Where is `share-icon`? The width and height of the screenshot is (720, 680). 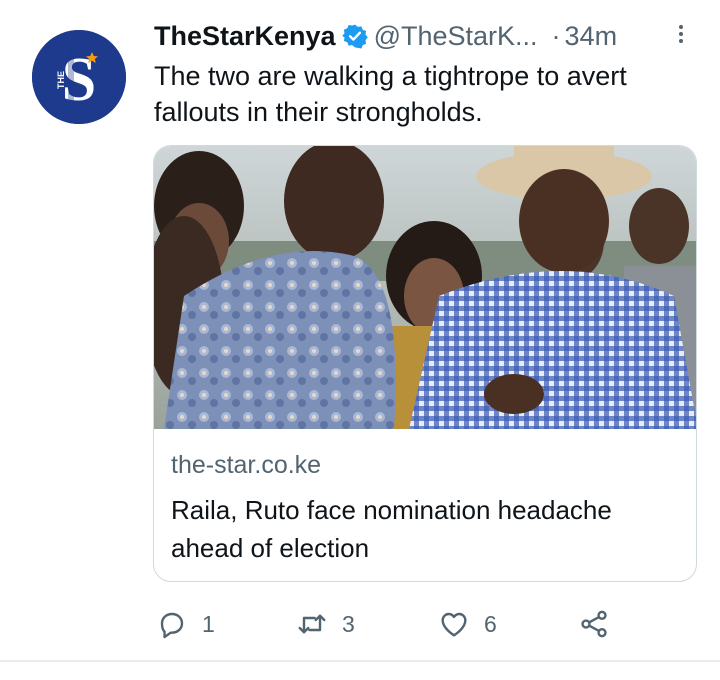
share-icon is located at coordinates (594, 624).